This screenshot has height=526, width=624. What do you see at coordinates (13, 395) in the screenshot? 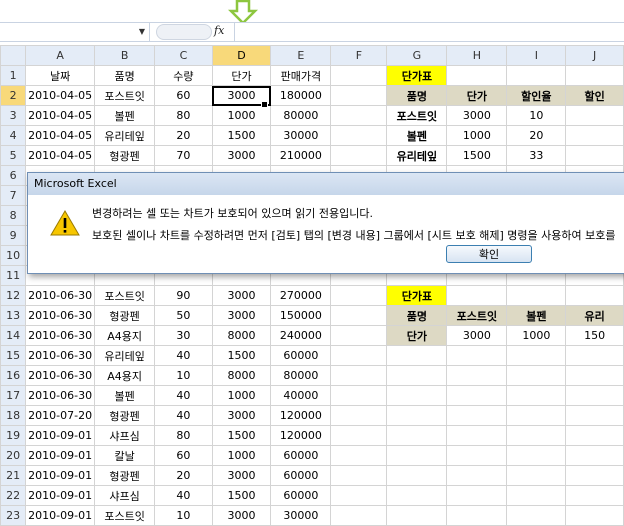
I see `row-header: 17` at bounding box center [13, 395].